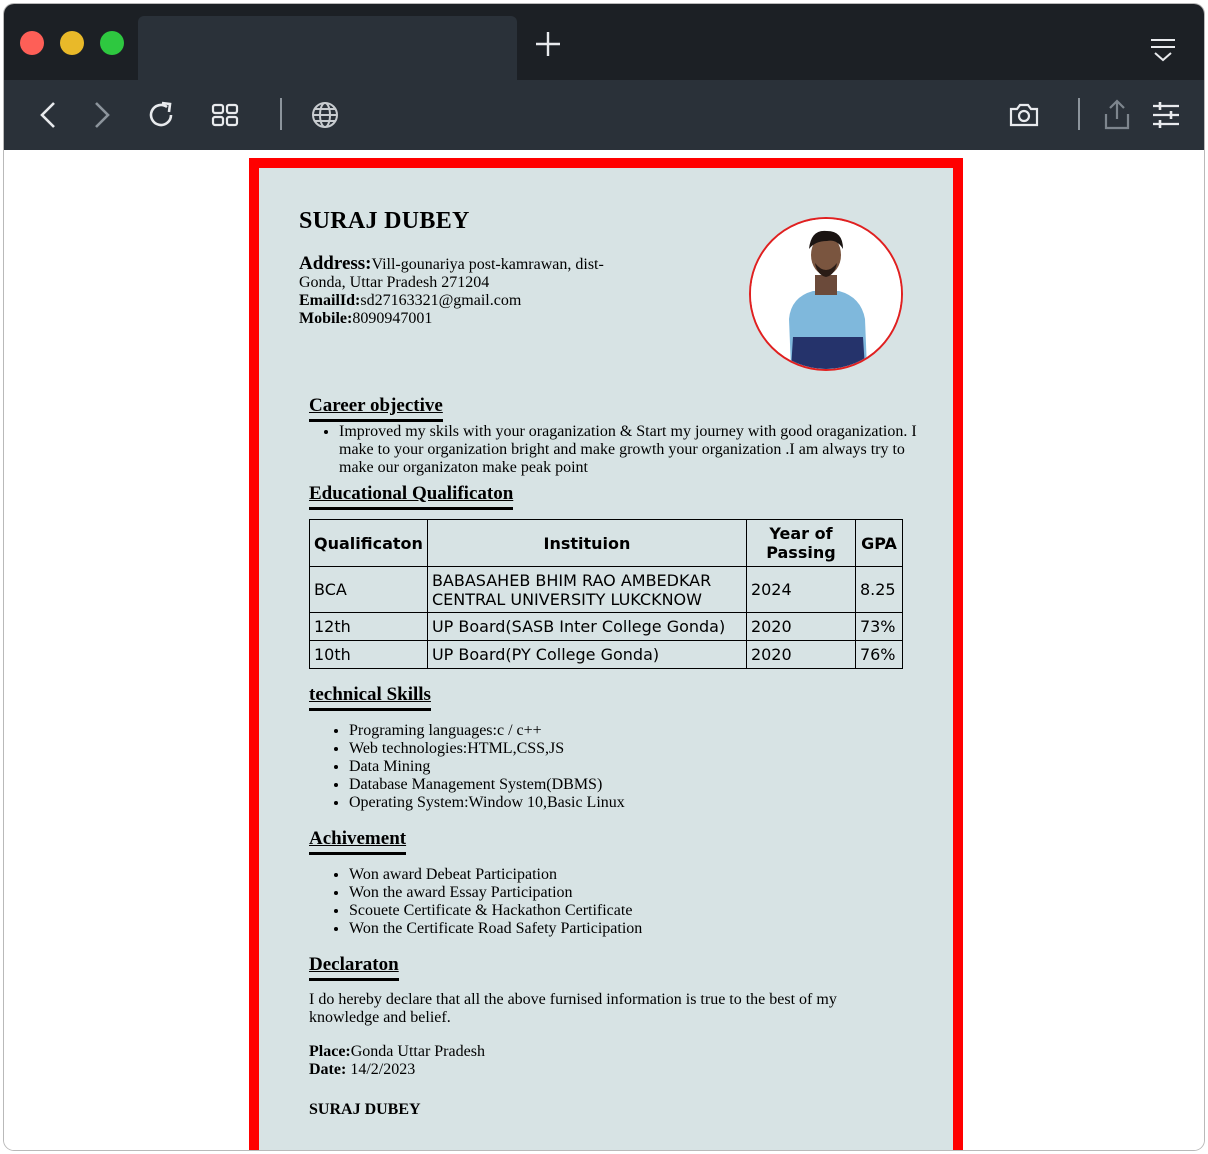 The width and height of the screenshot is (1208, 1154). Describe the element at coordinates (368, 543) in the screenshot. I see `table-header: Qualificaton` at that location.